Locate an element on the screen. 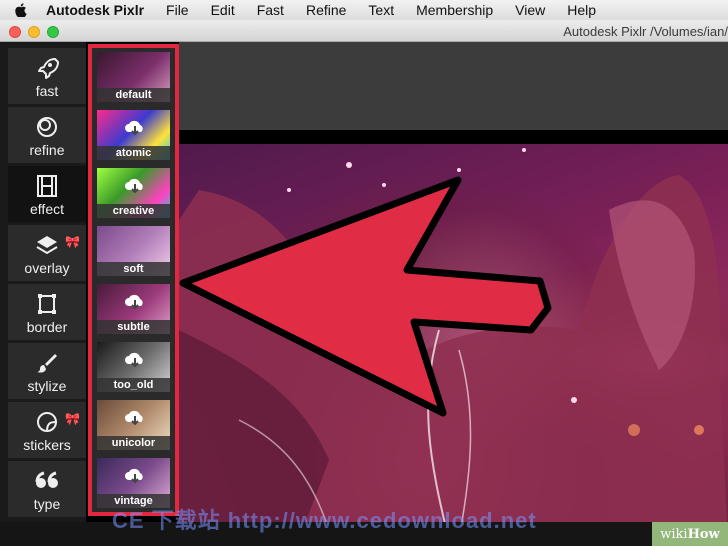 Image resolution: width=728 pixels, height=546 pixels. effect-label: default is located at coordinates (133, 95).